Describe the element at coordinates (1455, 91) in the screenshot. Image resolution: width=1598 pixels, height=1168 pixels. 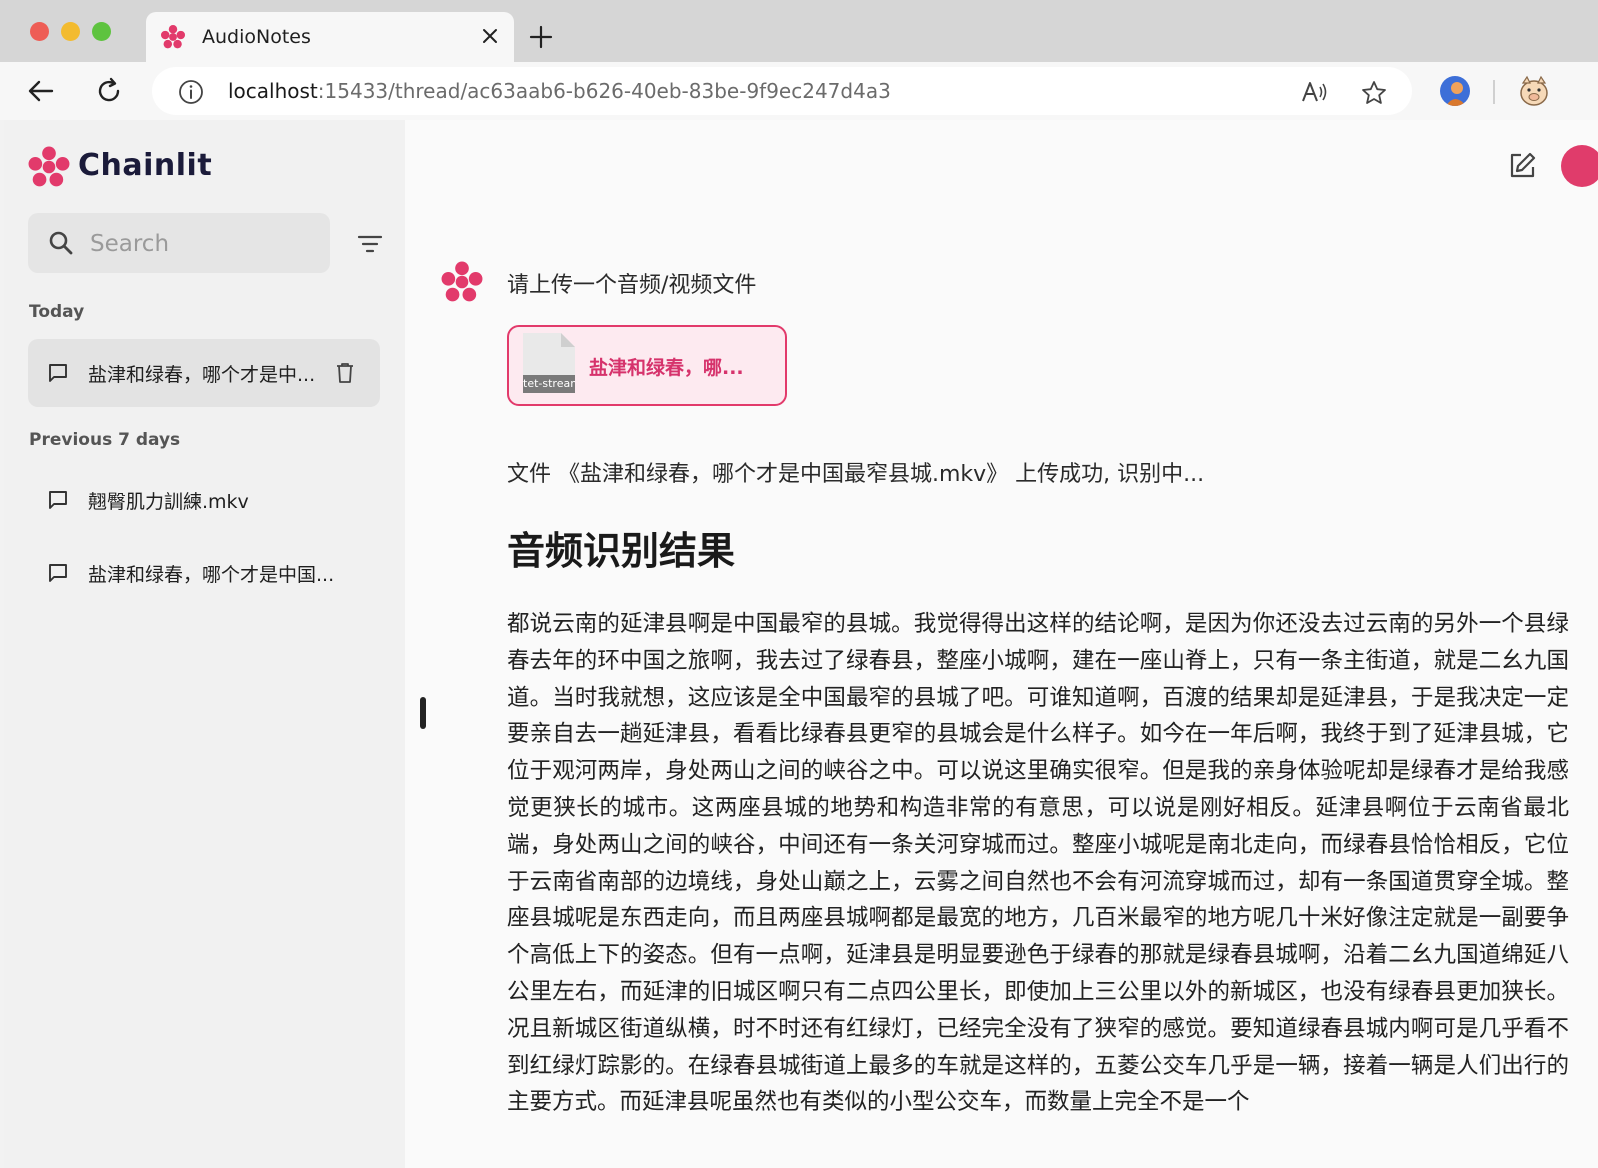
I see `browser-profile-icon` at that location.